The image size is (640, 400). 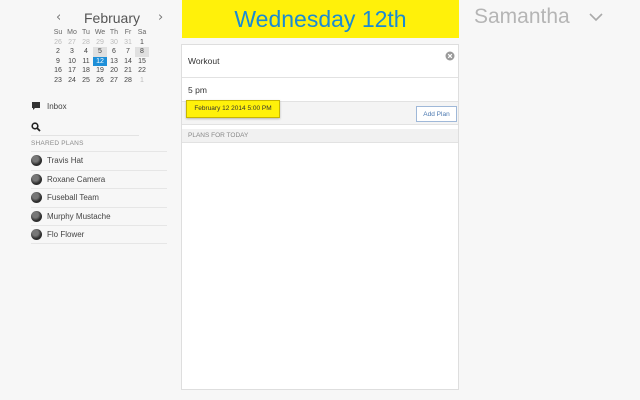 I want to click on search-icon, so click(x=36, y=126).